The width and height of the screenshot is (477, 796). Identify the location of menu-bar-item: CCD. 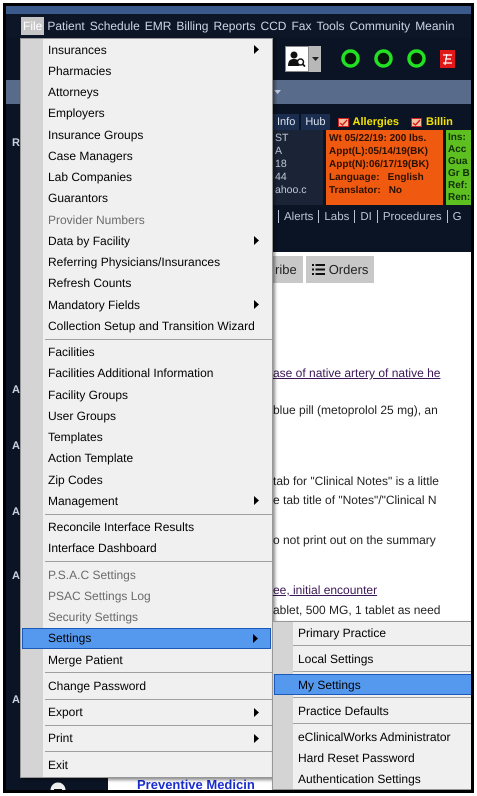
(273, 25).